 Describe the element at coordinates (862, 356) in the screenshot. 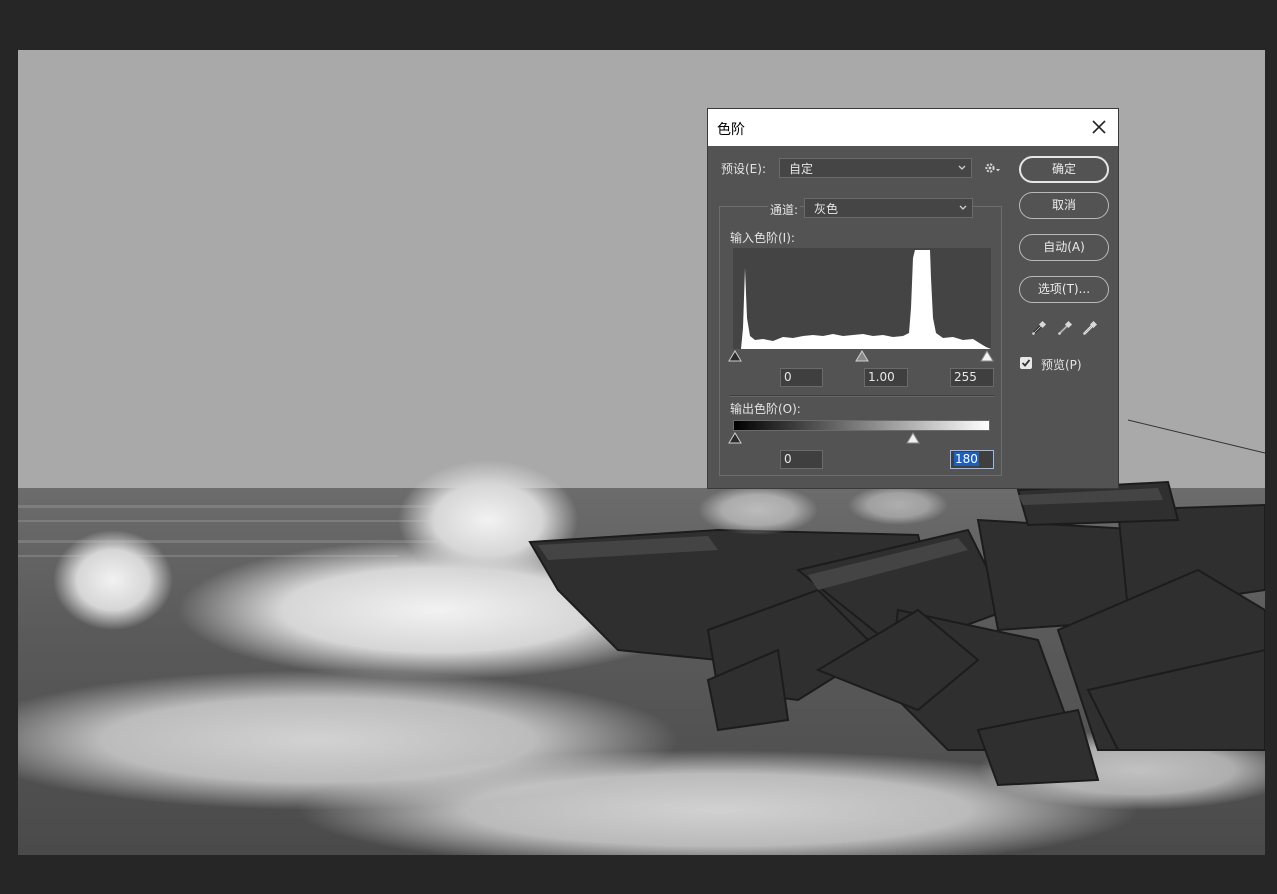

I see `input-gamma-slider` at that location.